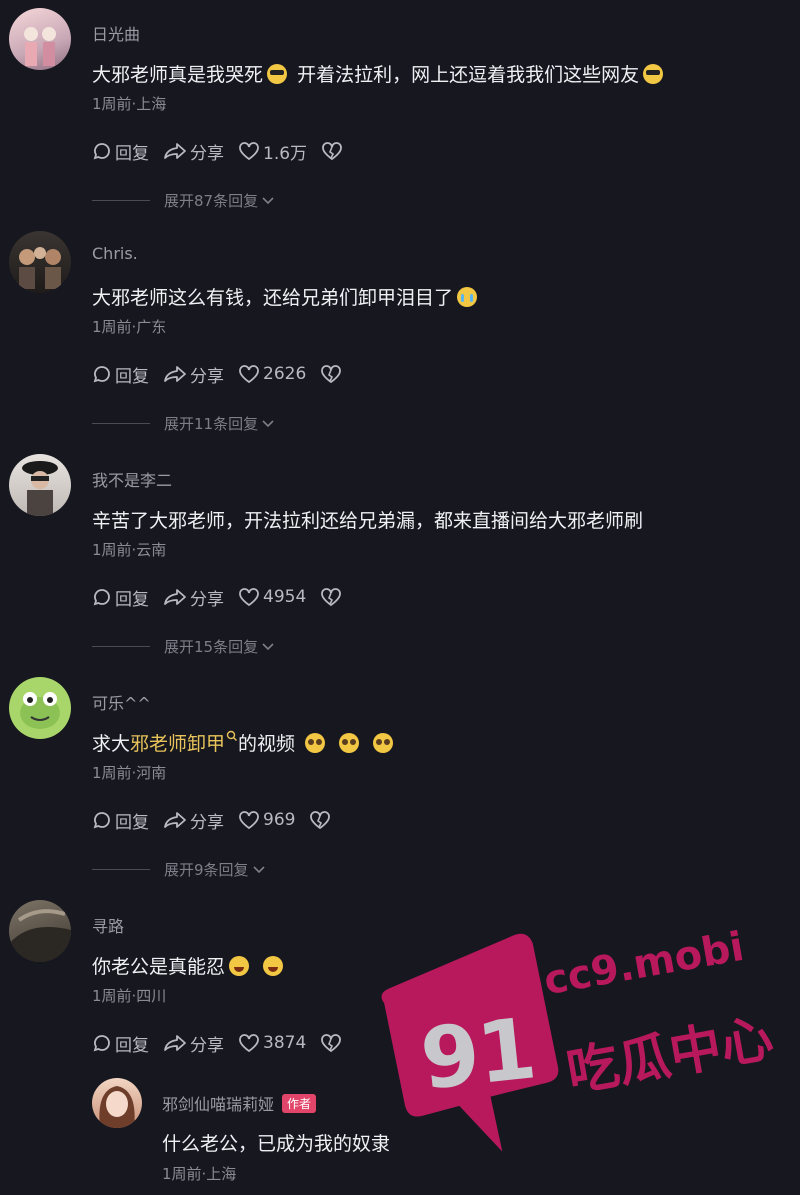 The height and width of the screenshot is (1195, 800). Describe the element at coordinates (368, 521) in the screenshot. I see `comment-text-part: 辛苦了大邪老师，开法拉利还给兄弟漏，都来直播间给大邪老师刷` at that location.